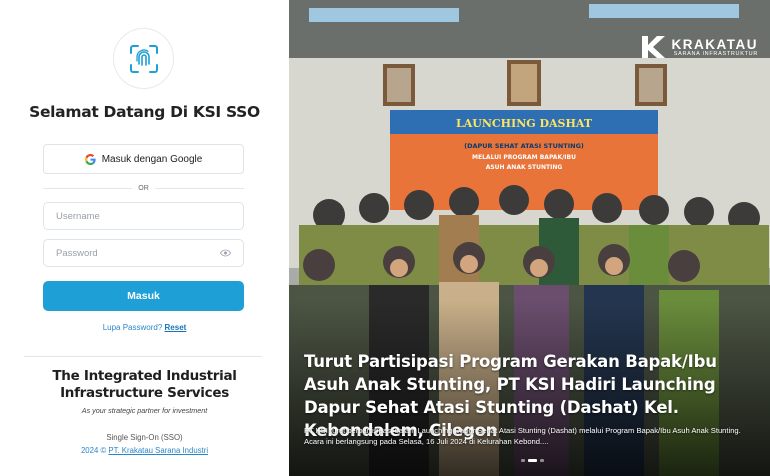 The width and height of the screenshot is (770, 476). I want to click on or-divider: OR, so click(143, 188).